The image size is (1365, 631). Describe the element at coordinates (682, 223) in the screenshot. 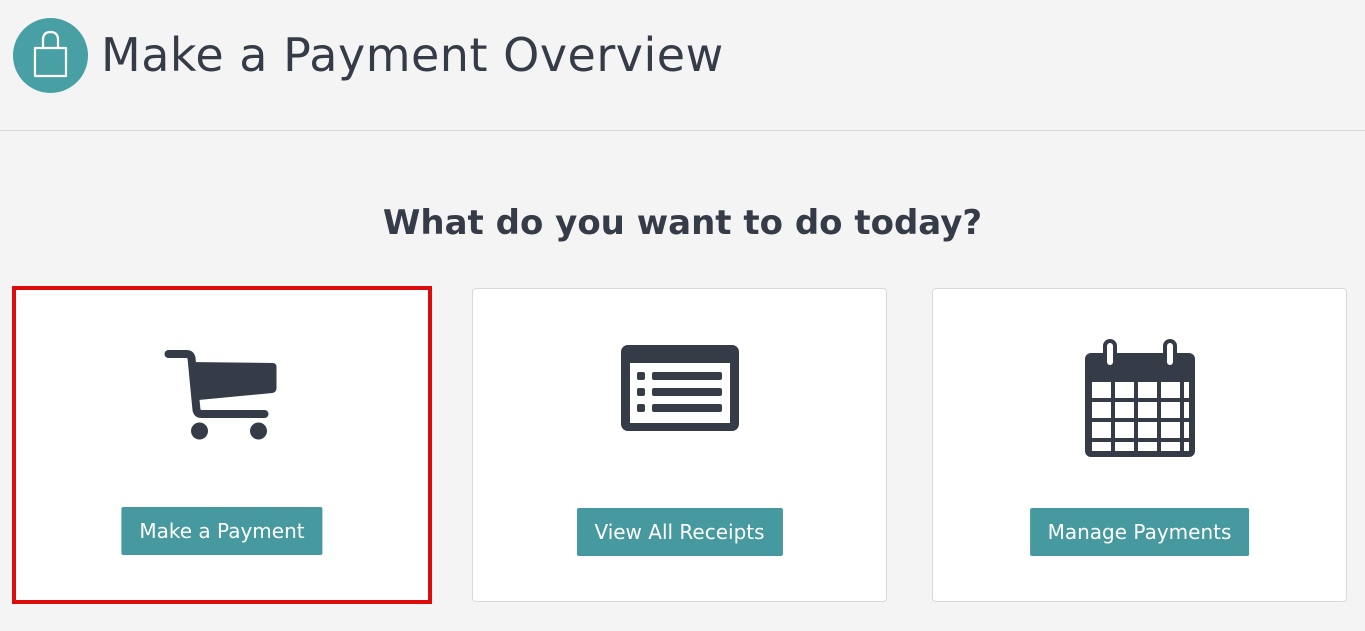

I see `prompt-heading: What do you want to do today?` at that location.